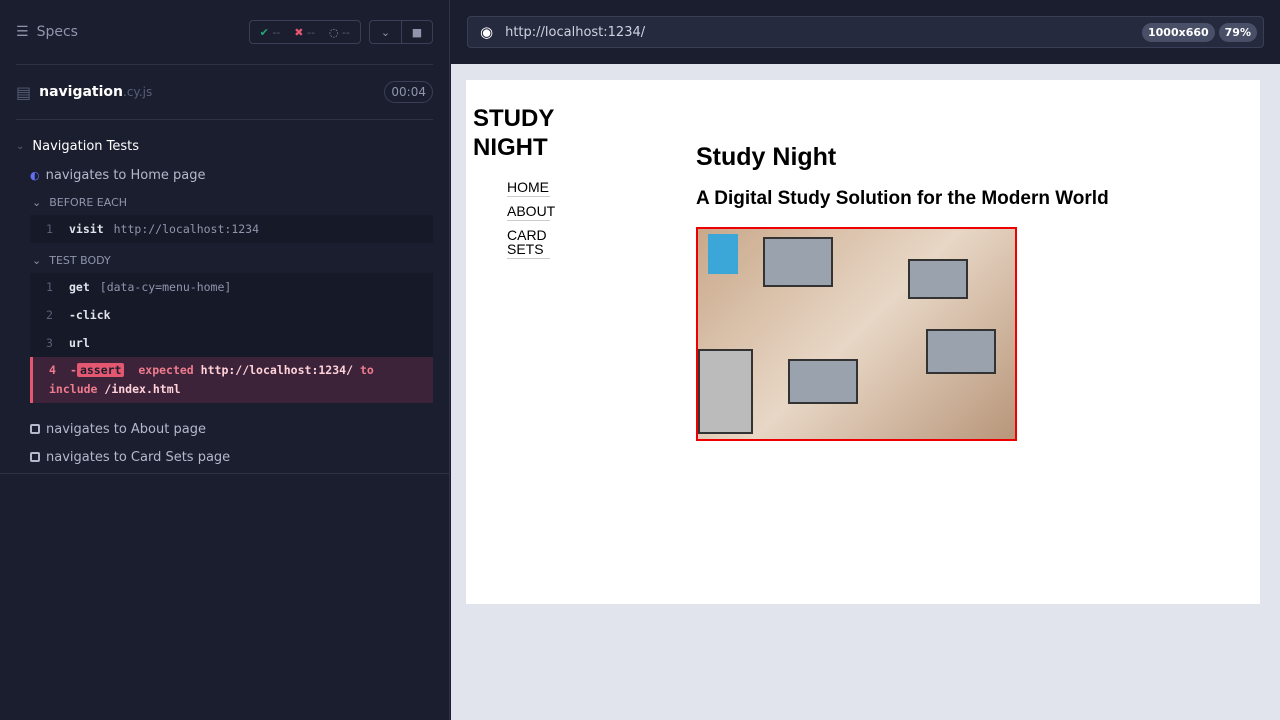 The height and width of the screenshot is (720, 1280). What do you see at coordinates (408, 92) in the screenshot?
I see `duration: 00:04` at bounding box center [408, 92].